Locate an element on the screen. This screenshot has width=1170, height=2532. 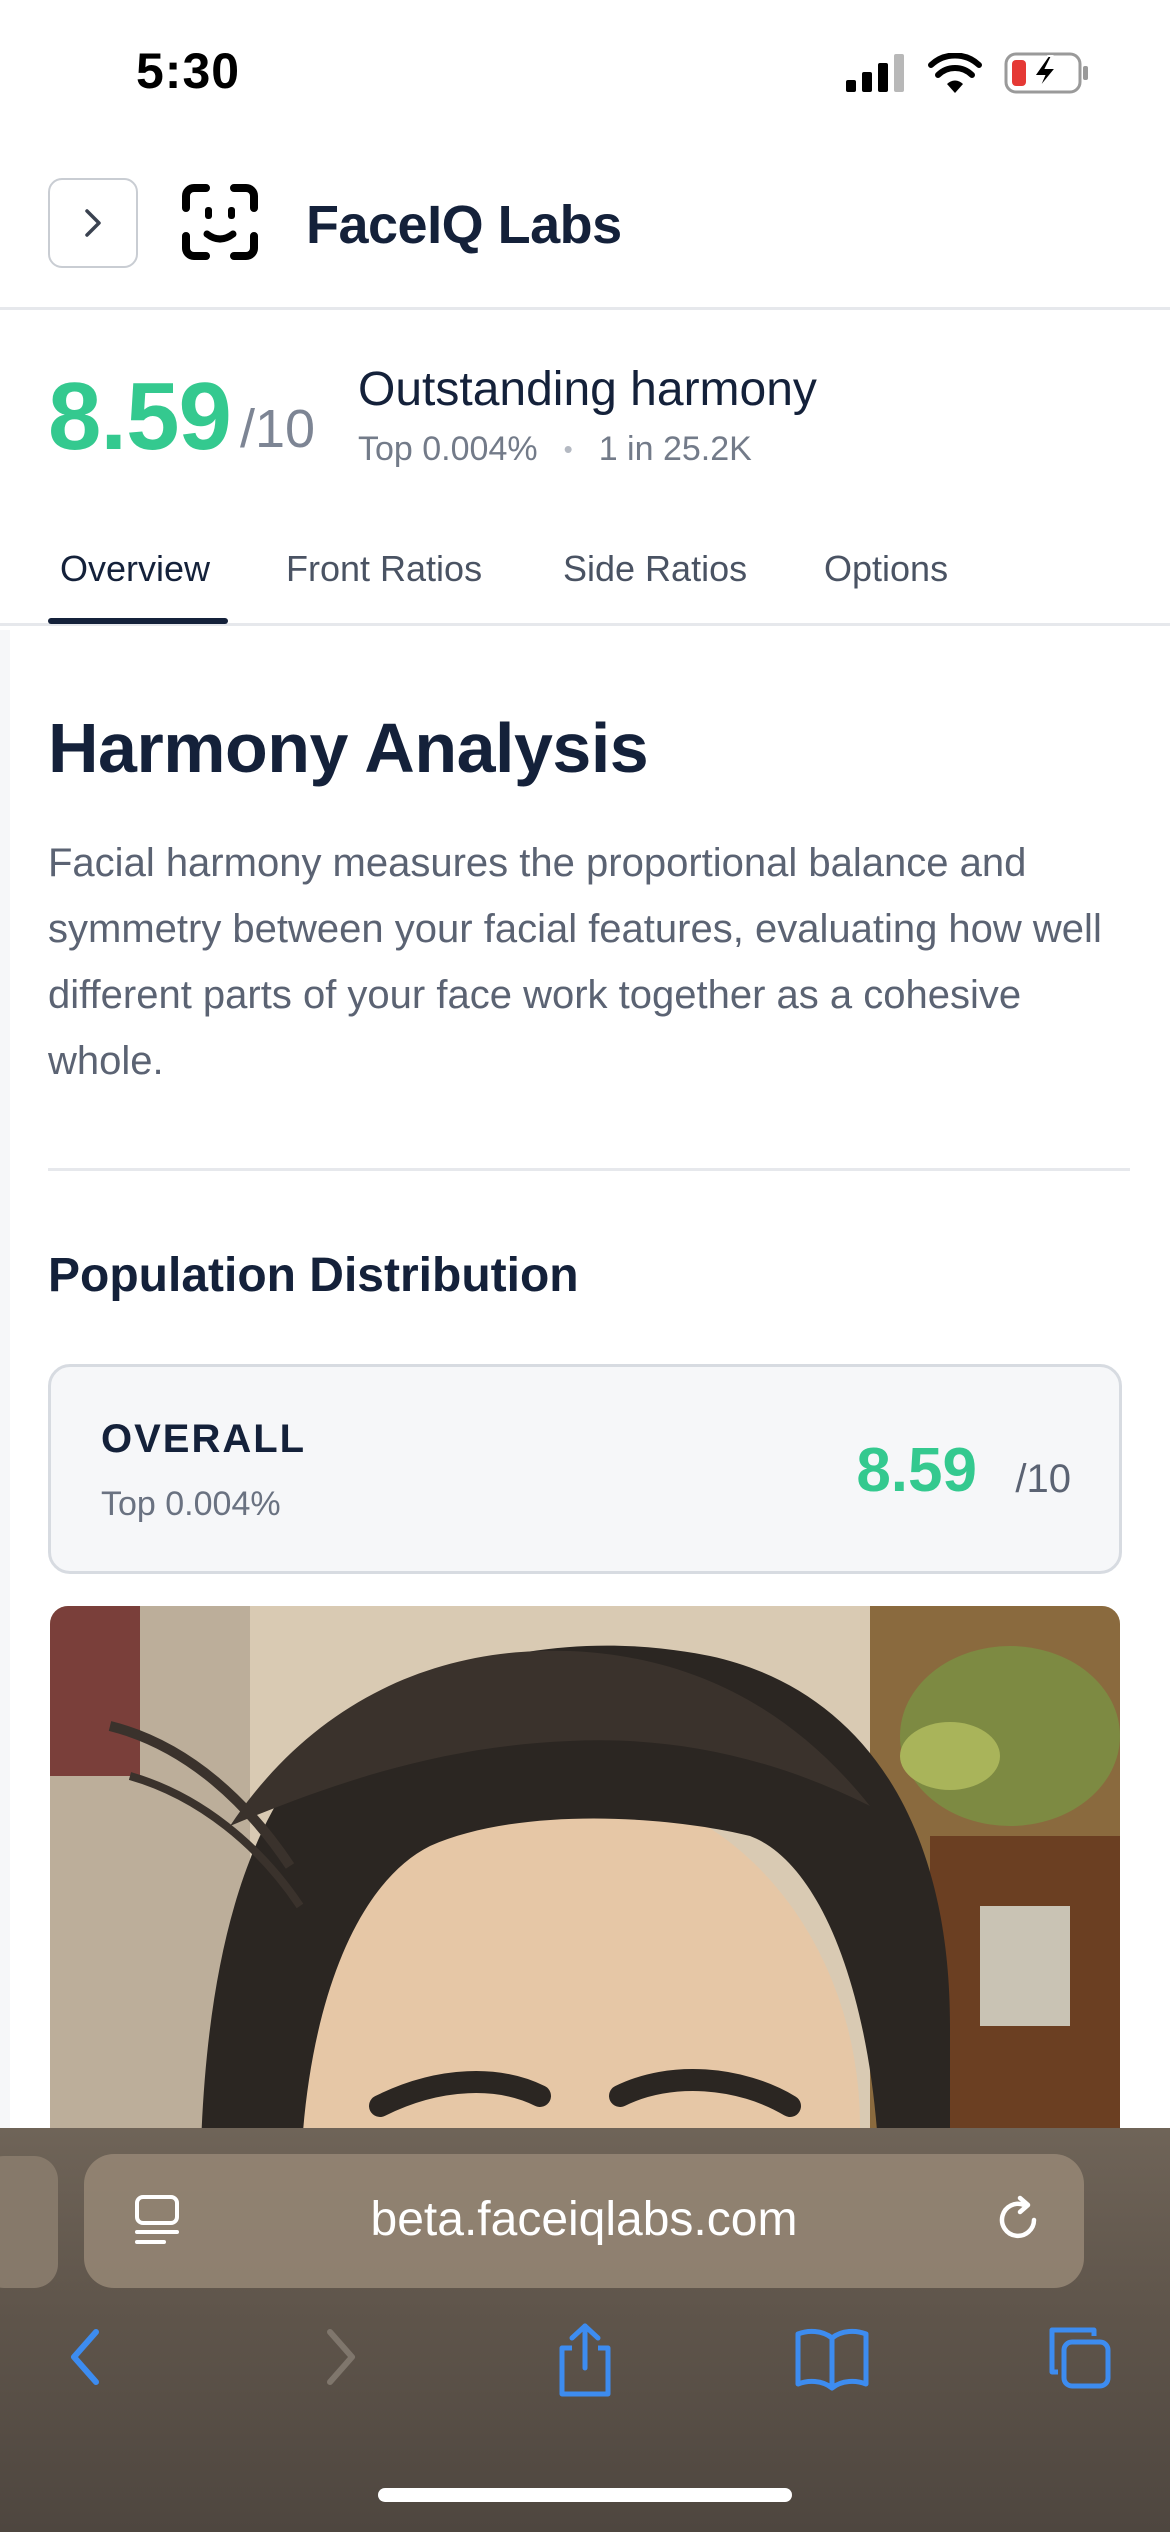
rank-row: Top 0.004% • 1 in 25.2K is located at coordinates (555, 449).